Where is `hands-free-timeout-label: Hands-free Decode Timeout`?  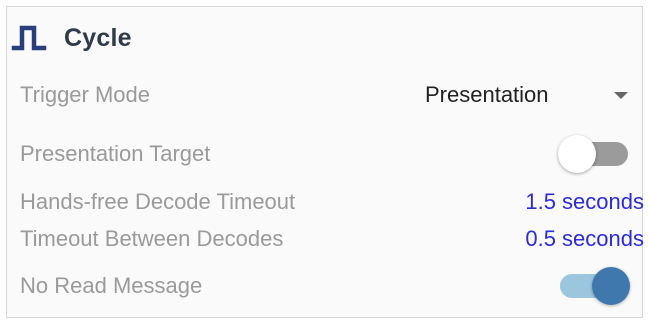
hands-free-timeout-label: Hands-free Decode Timeout is located at coordinates (158, 201).